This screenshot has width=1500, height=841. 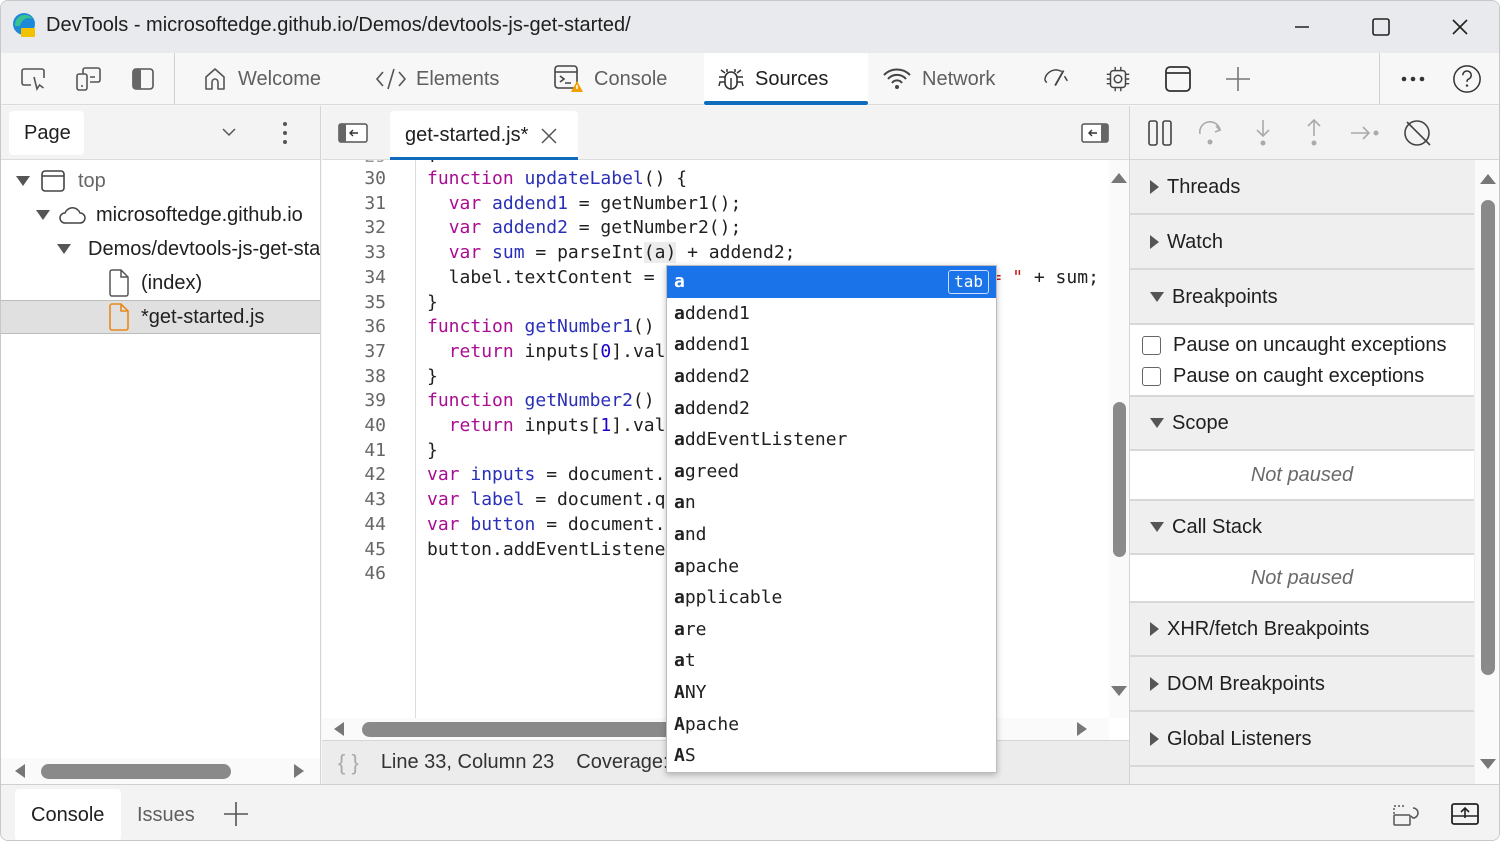 I want to click on line-number: 45, so click(x=354, y=549).